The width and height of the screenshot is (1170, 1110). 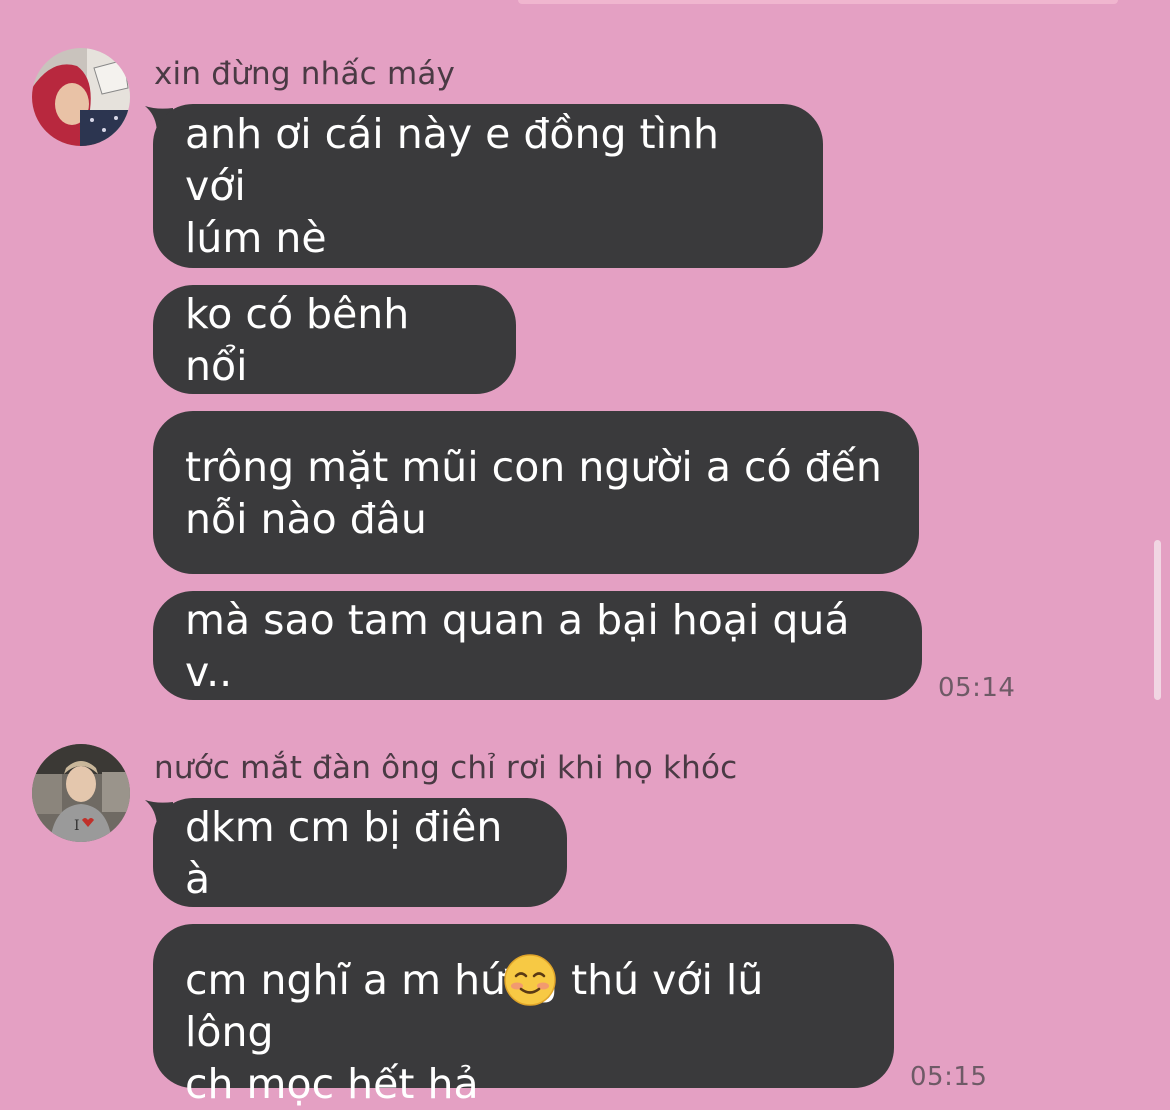 What do you see at coordinates (297, 339) in the screenshot?
I see `message-text: ko có bênh nổi` at bounding box center [297, 339].